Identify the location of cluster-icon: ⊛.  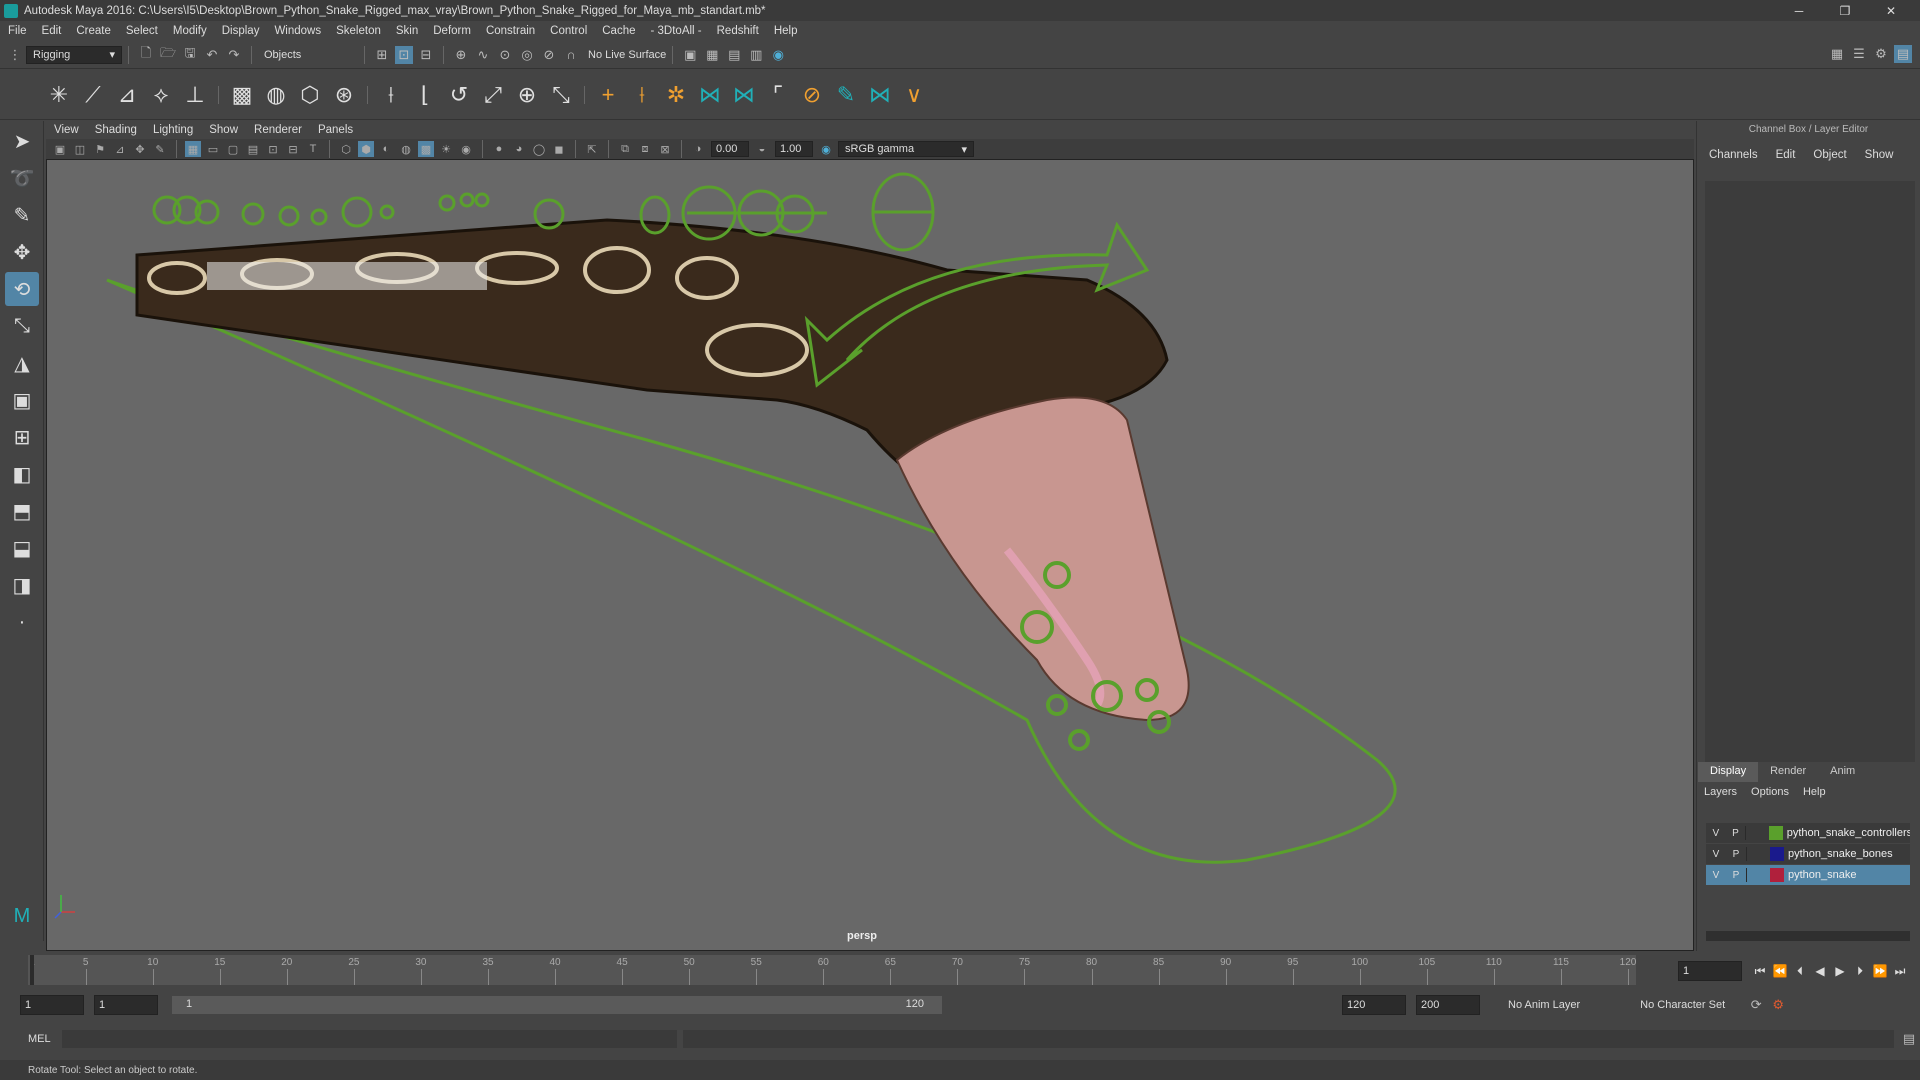
(344, 95).